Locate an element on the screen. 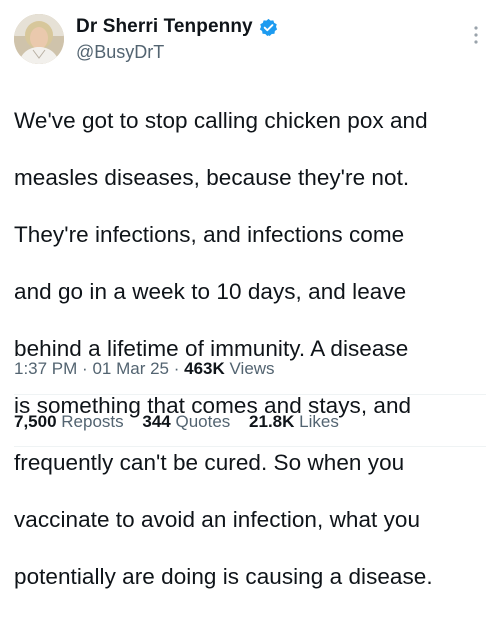 The width and height of the screenshot is (500, 620). engagement-stats: 7,500 Reposts 344 Quotes 21.8K Likes is located at coordinates (183, 422).